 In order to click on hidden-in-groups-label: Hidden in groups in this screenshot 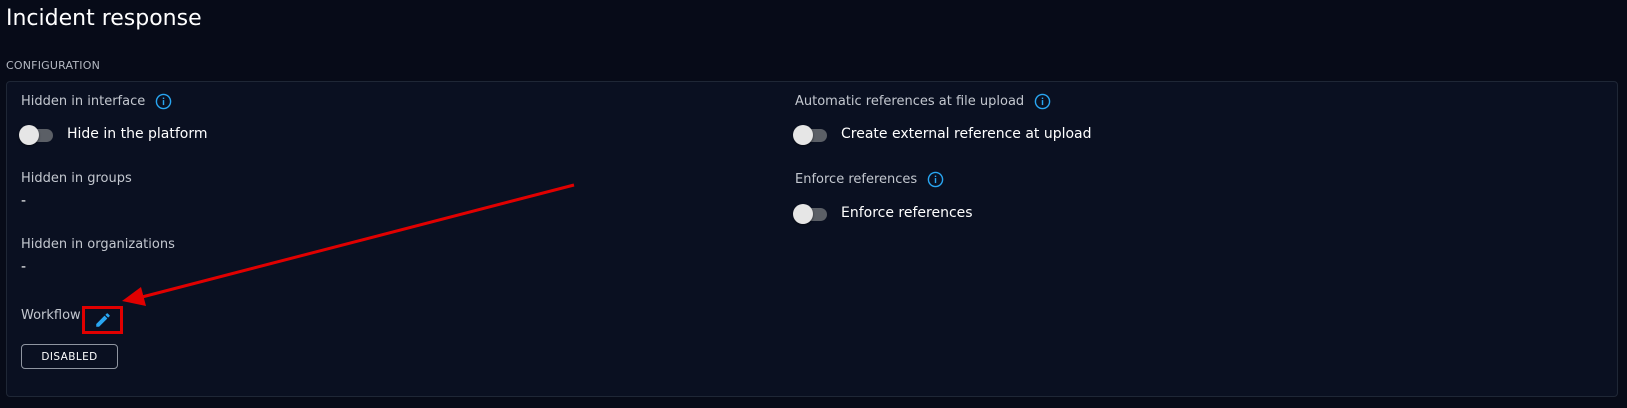, I will do `click(76, 178)`.